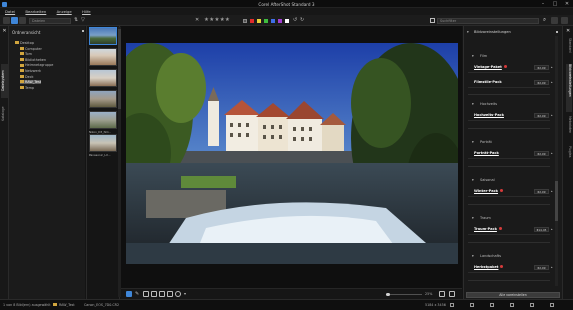 This screenshot has height=310, width=573. Describe the element at coordinates (543, 4) in the screenshot. I see `minimize-button: –` at that location.